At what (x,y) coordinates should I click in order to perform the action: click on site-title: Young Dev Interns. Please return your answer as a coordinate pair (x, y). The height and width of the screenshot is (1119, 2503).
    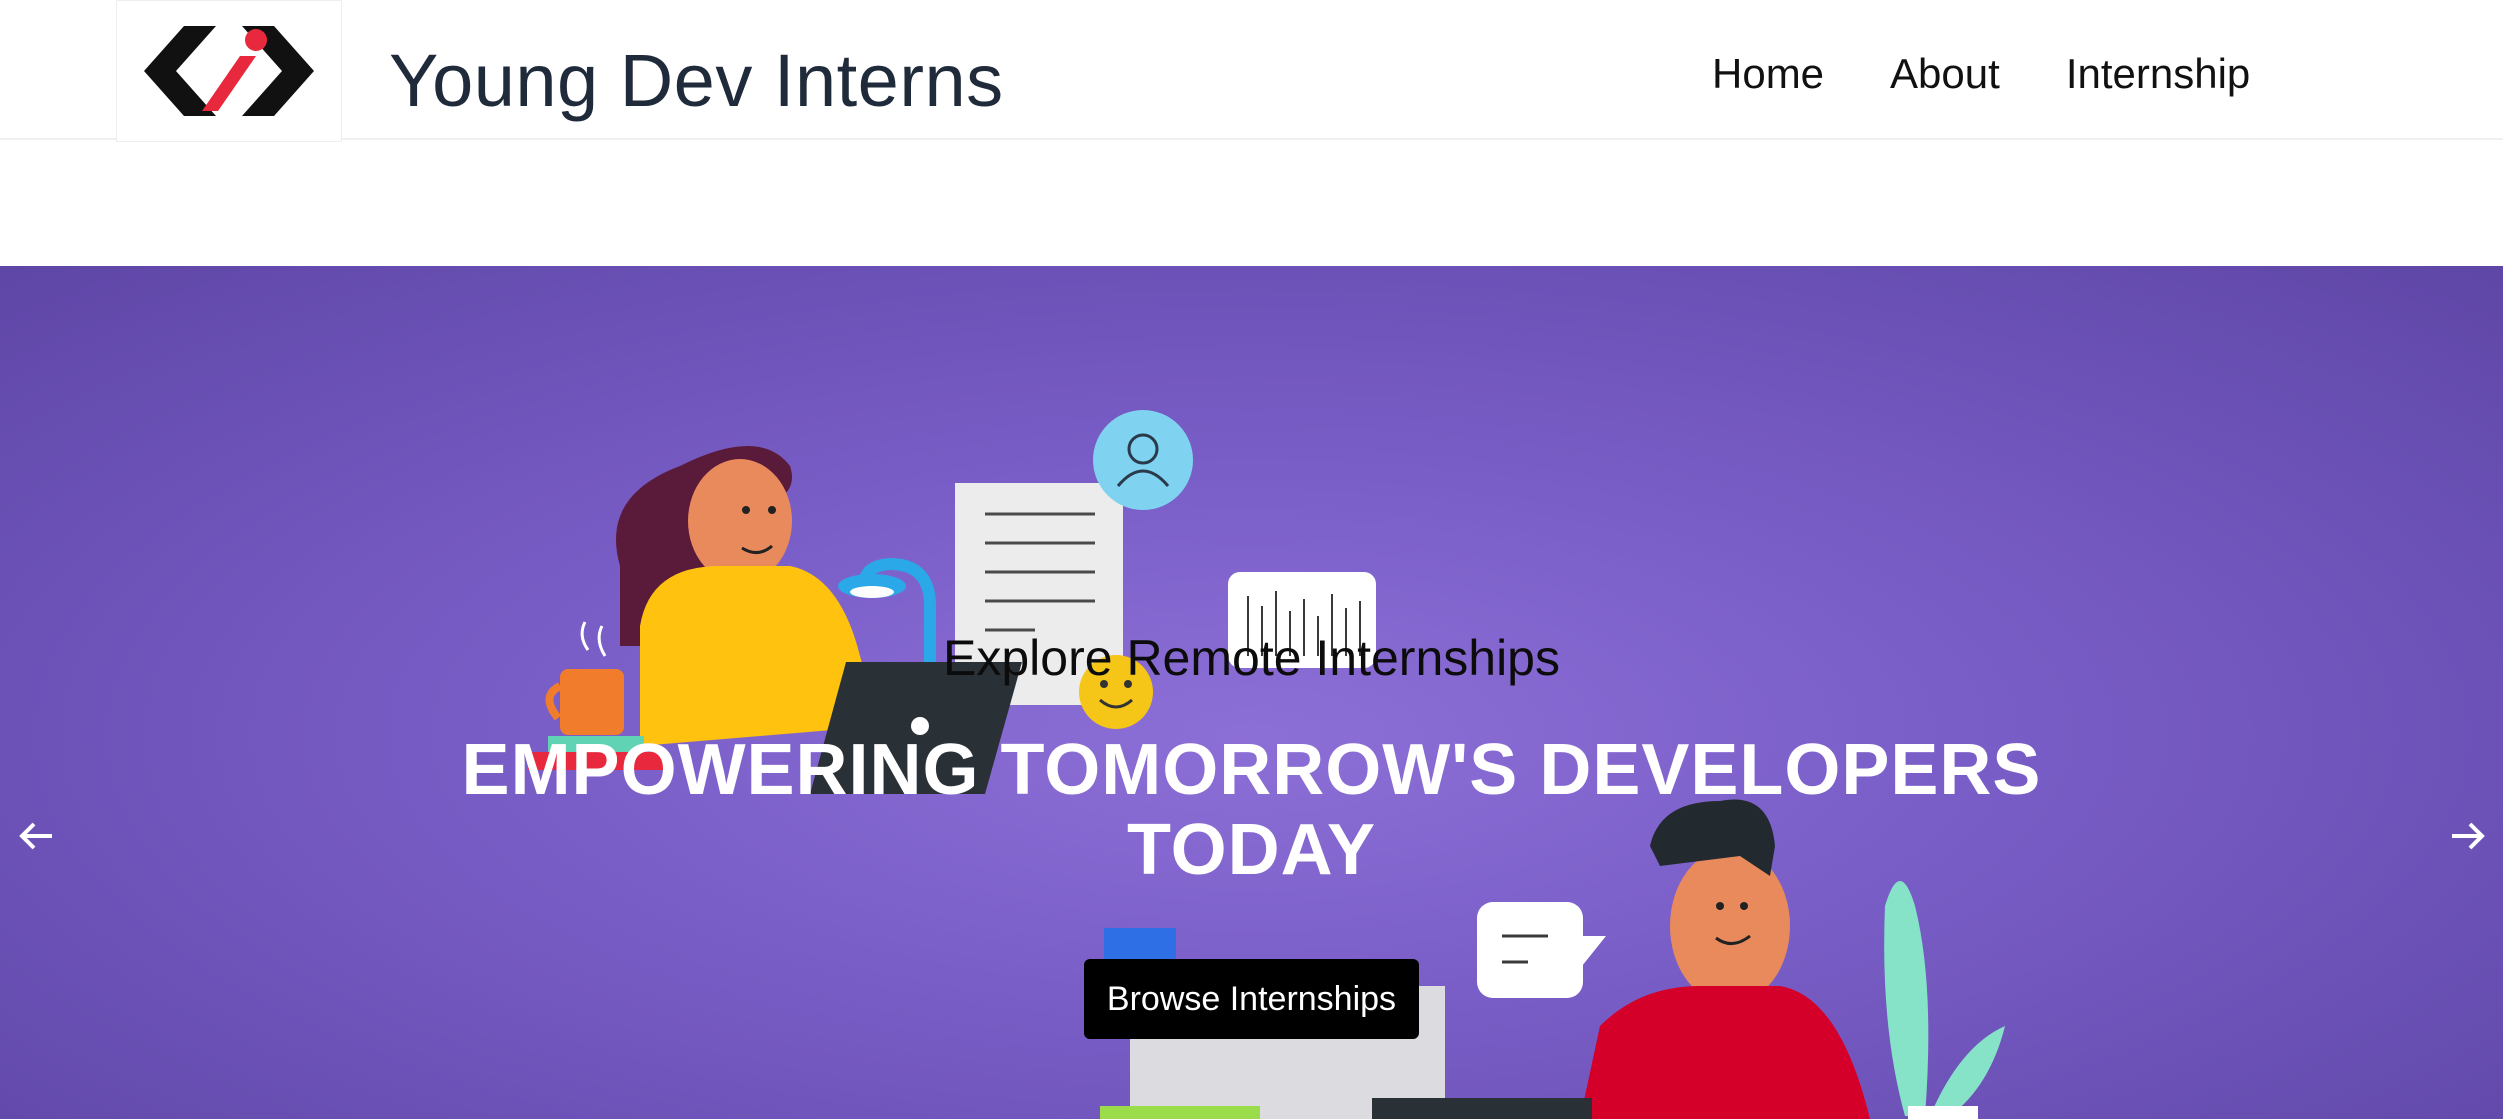
    Looking at the image, I should click on (696, 81).